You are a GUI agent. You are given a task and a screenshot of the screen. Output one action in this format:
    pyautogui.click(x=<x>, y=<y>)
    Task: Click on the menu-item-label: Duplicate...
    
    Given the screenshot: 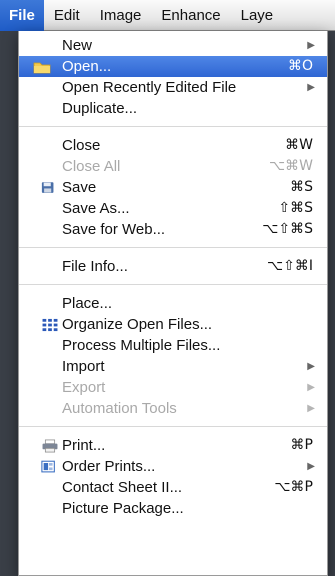 What is the action you would take?
    pyautogui.click(x=100, y=108)
    